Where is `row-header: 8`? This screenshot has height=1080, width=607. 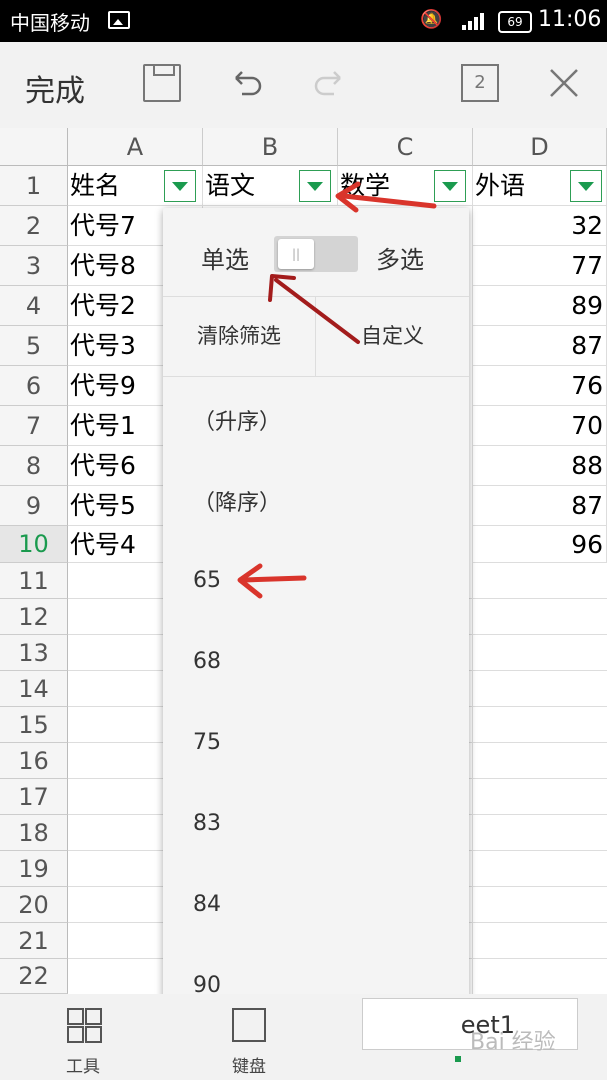 row-header: 8 is located at coordinates (34, 466).